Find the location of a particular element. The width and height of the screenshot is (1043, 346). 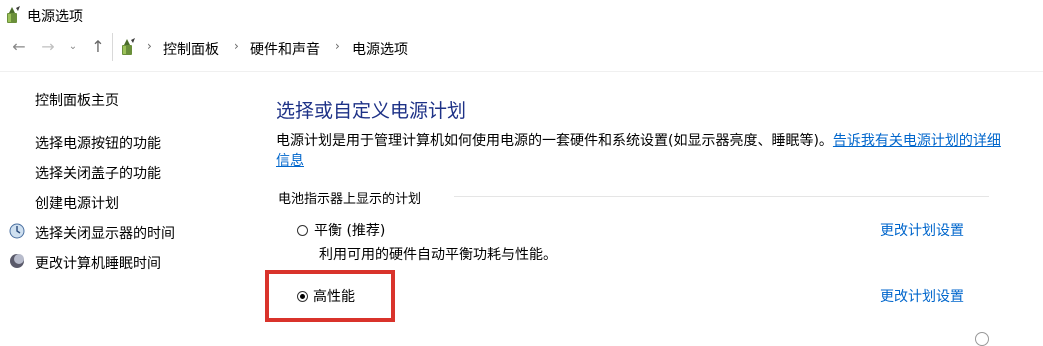

sidebar-item-lid-close: 选择关闭盖子的功能 is located at coordinates (98, 173).